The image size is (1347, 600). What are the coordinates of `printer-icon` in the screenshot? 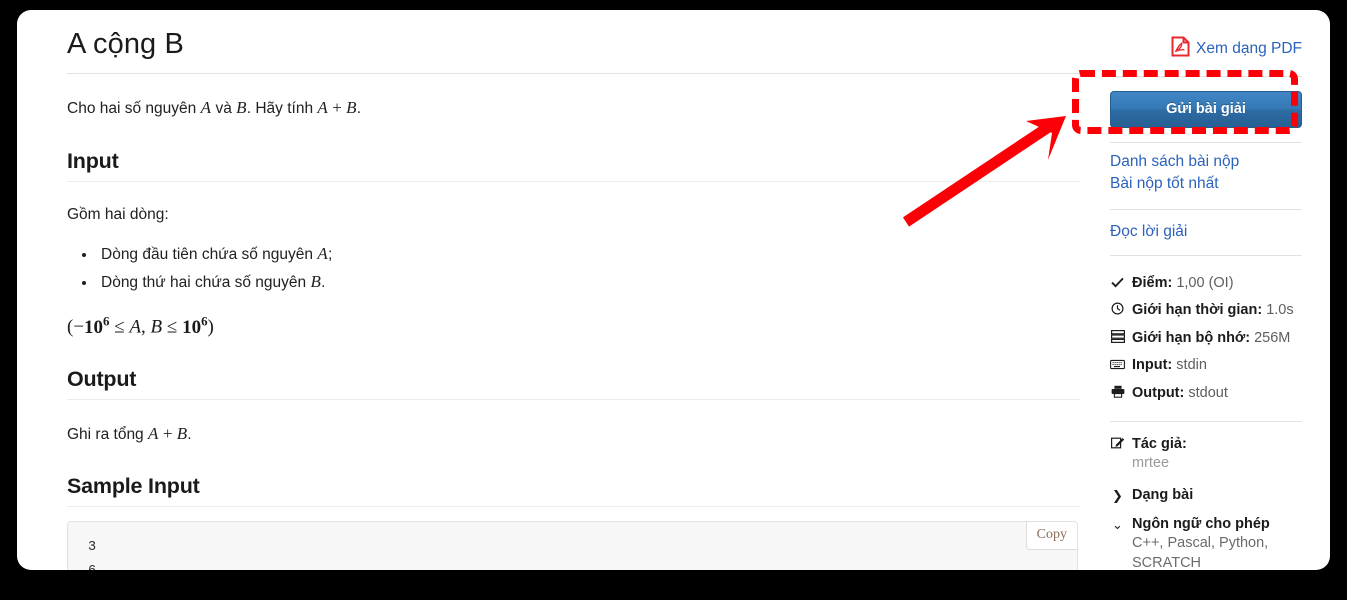 It's located at (1117, 394).